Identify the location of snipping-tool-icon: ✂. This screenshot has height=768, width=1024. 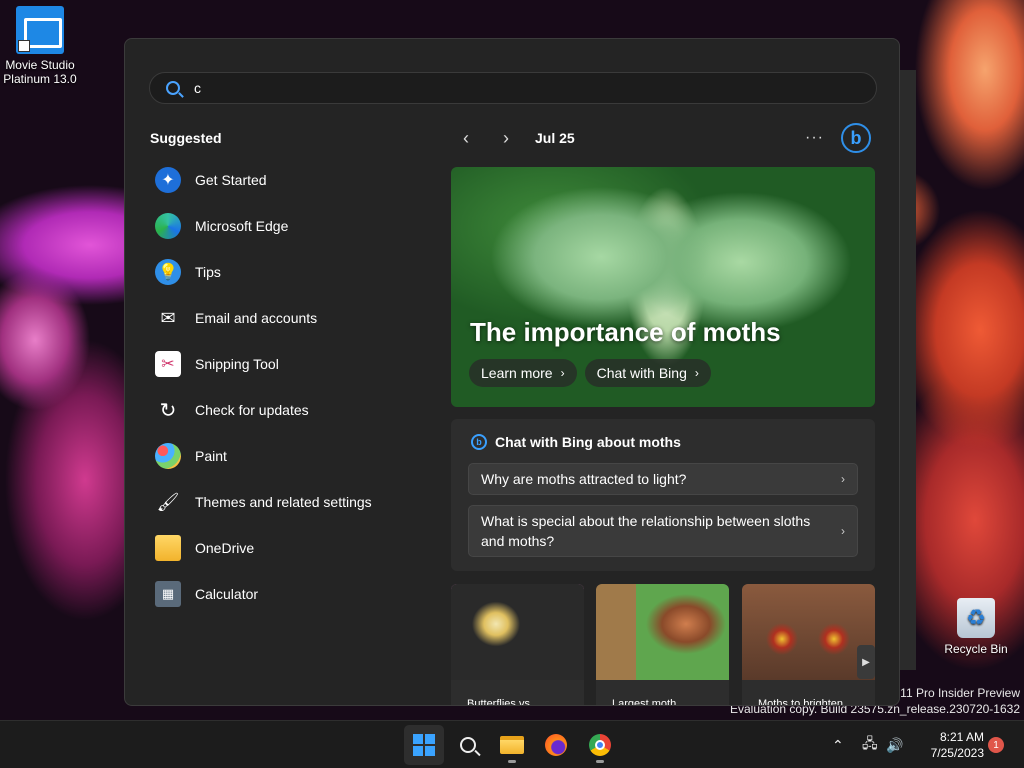
(168, 364).